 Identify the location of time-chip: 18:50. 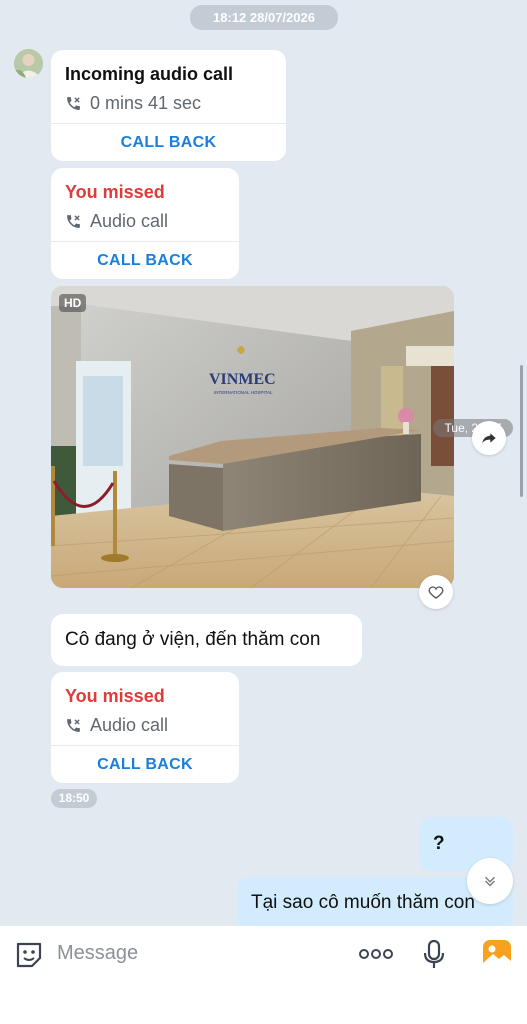
(74, 798).